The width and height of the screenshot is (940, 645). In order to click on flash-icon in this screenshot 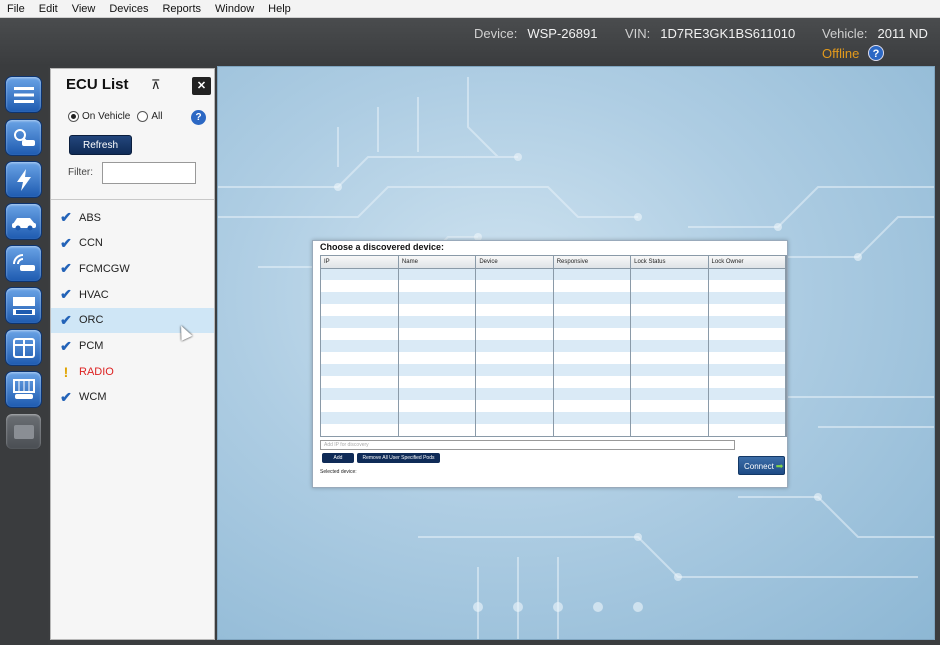, I will do `click(23, 179)`.